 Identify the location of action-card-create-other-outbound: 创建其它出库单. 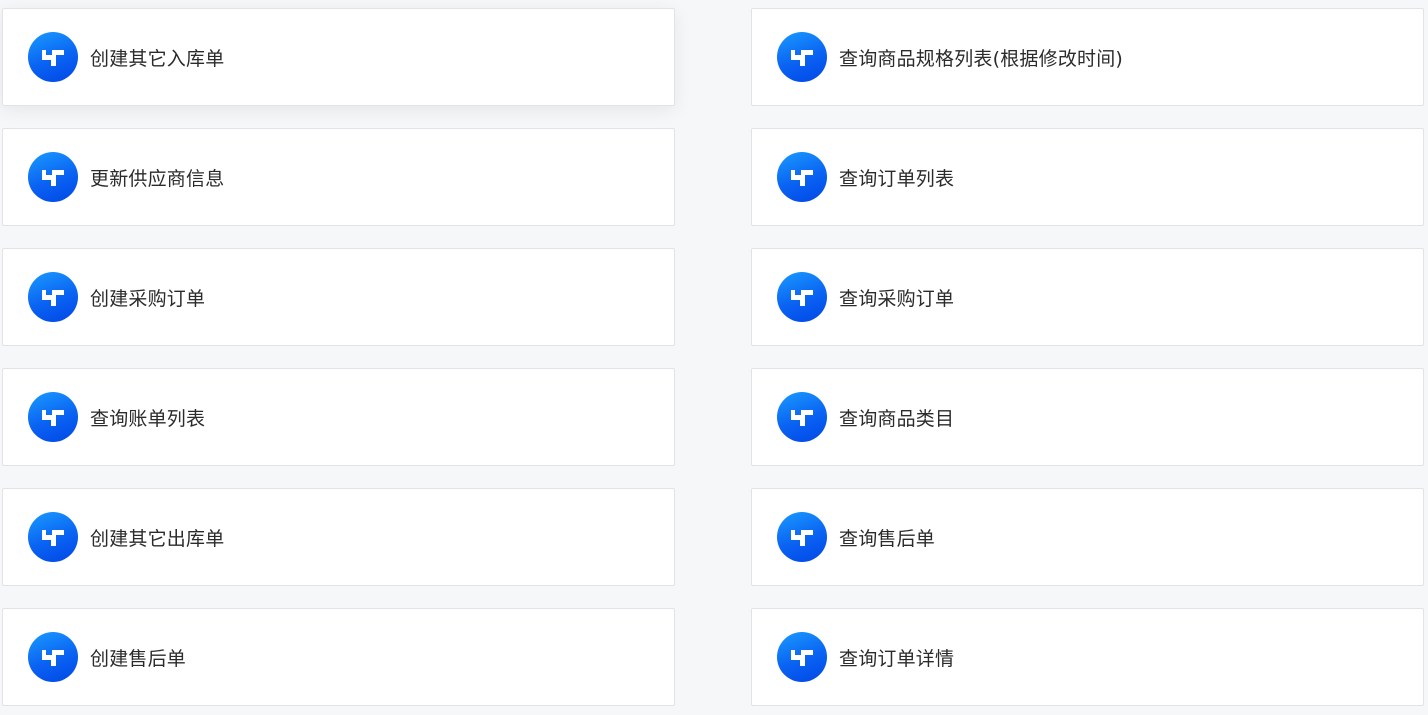
(338, 537).